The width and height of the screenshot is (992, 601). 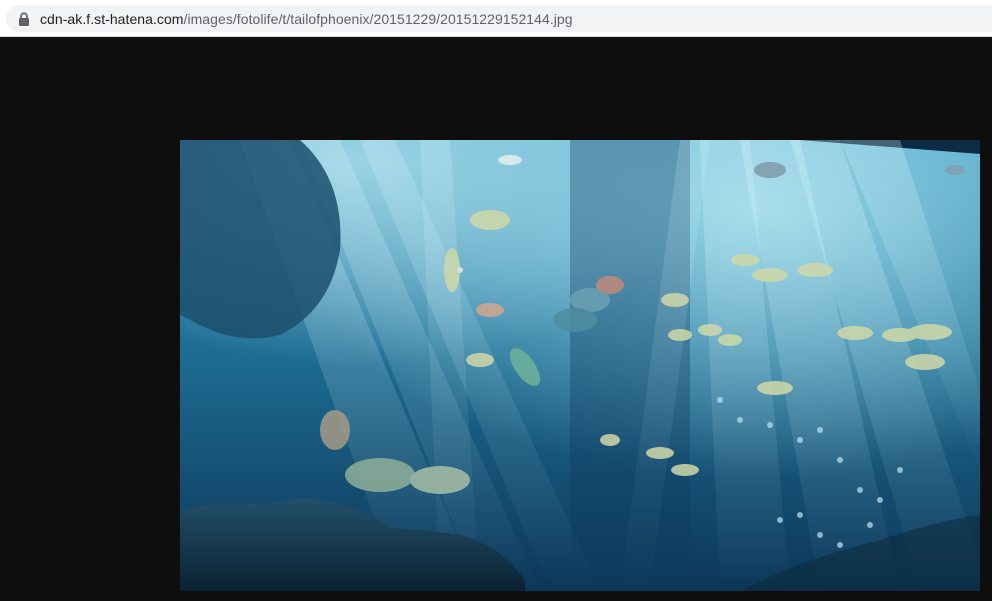 What do you see at coordinates (24, 18) in the screenshot?
I see `lock-icon` at bounding box center [24, 18].